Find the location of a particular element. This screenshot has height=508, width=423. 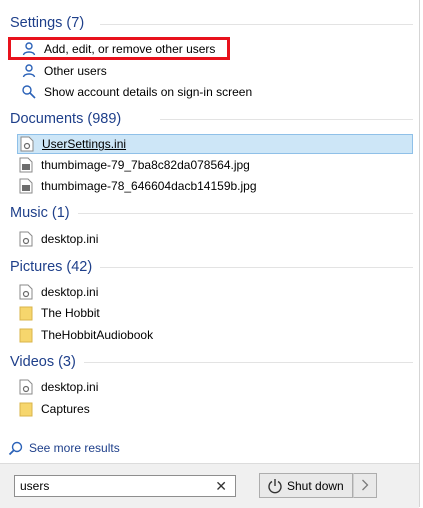

search-input is located at coordinates (115, 486).